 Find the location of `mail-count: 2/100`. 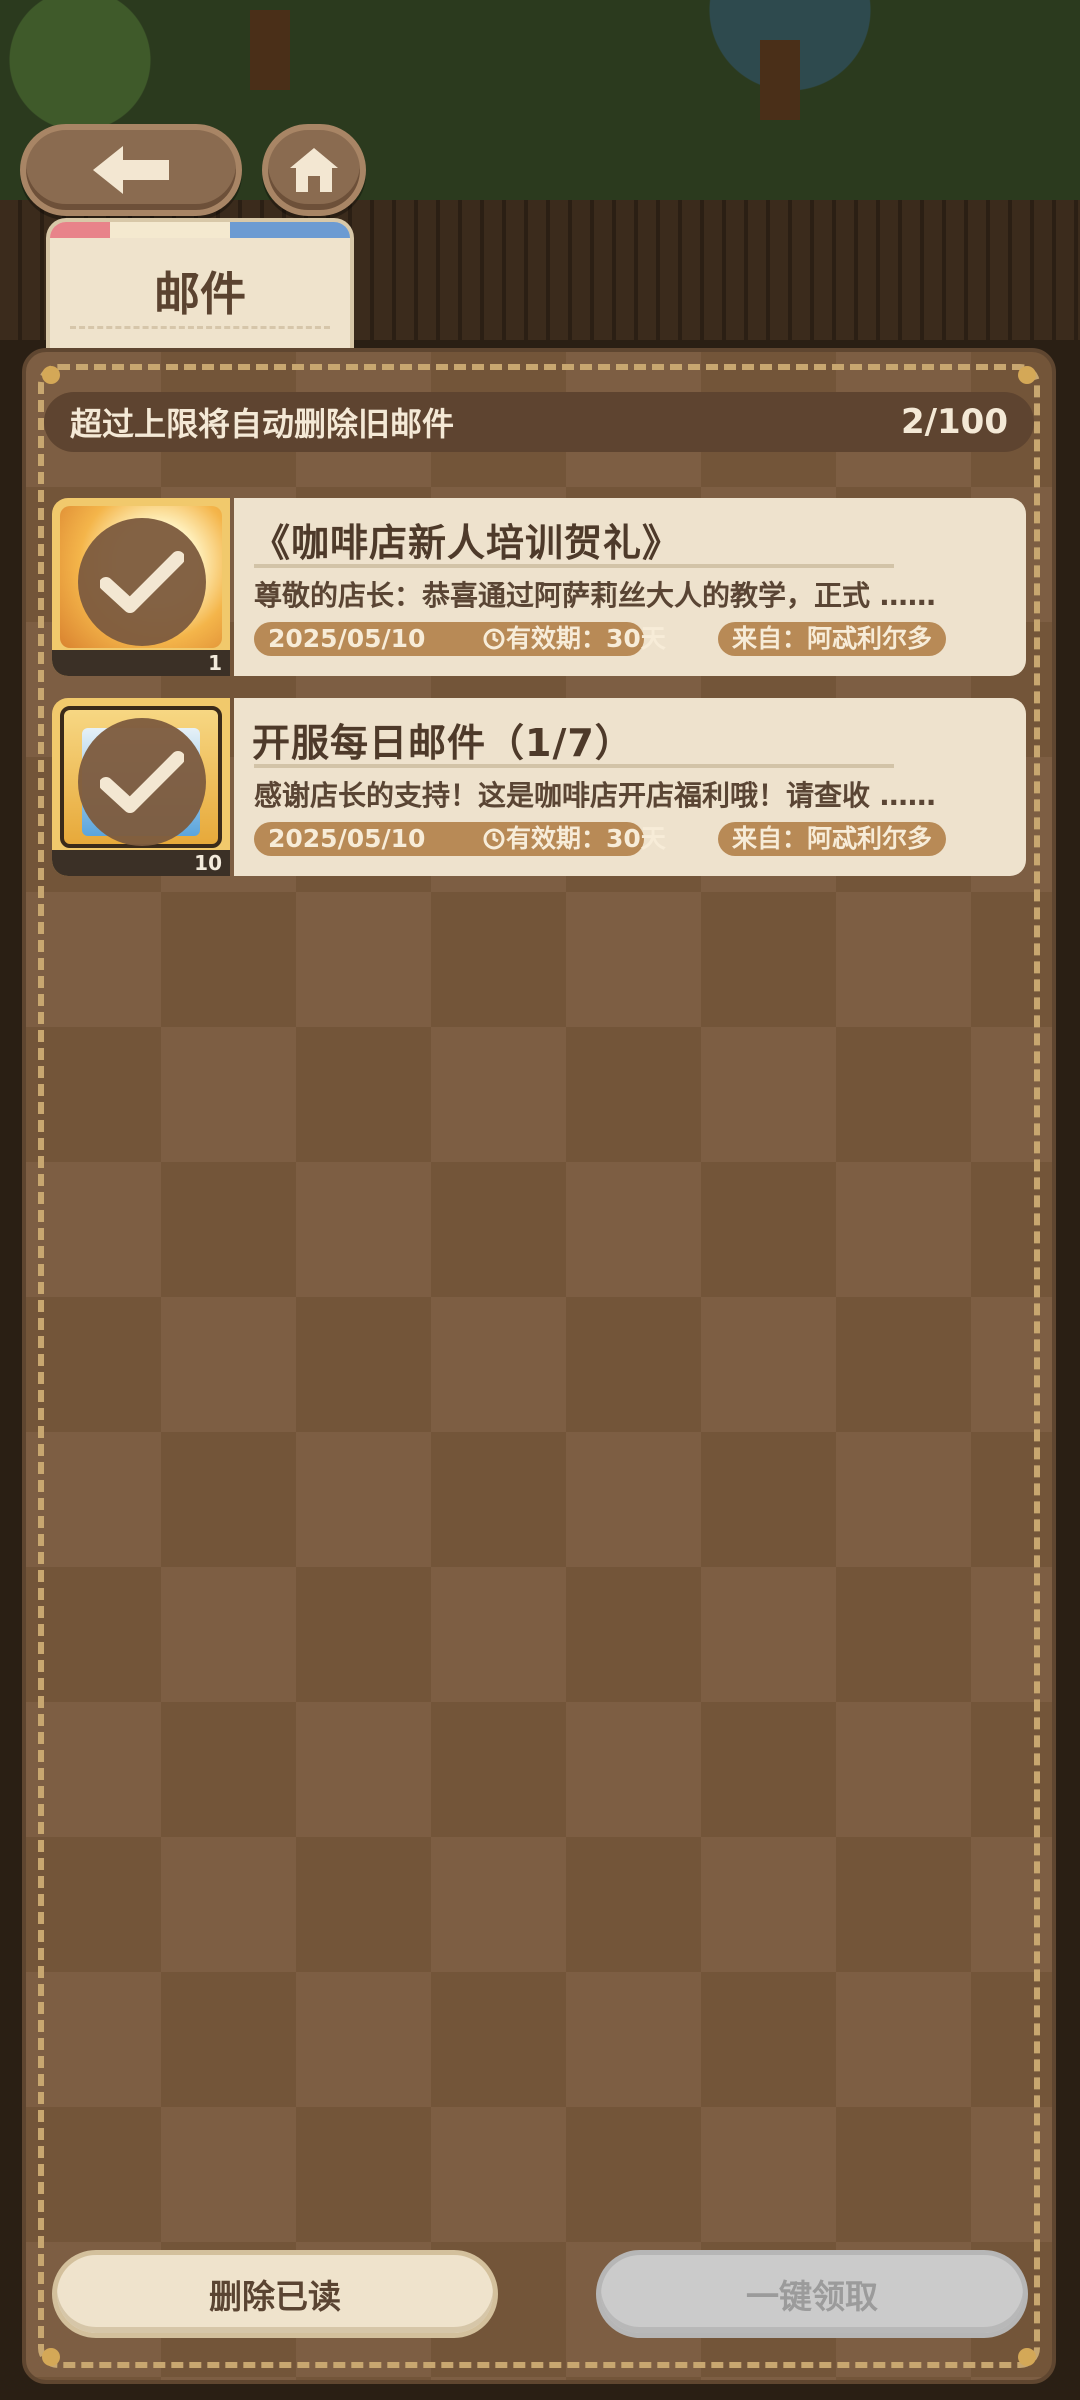

mail-count: 2/100 is located at coordinates (954, 422).